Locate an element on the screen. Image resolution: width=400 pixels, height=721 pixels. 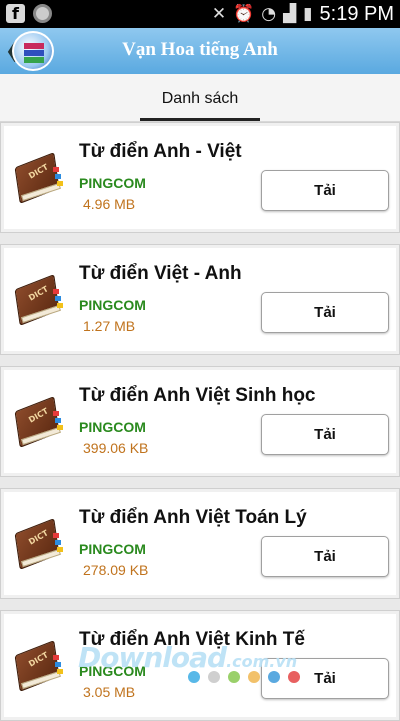
tab-bar: Danh sách is located at coordinates (200, 98).